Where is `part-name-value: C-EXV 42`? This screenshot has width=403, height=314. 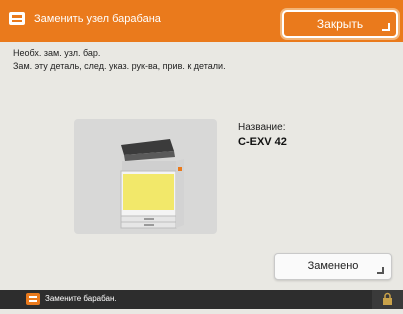 part-name-value: C-EXV 42 is located at coordinates (262, 142).